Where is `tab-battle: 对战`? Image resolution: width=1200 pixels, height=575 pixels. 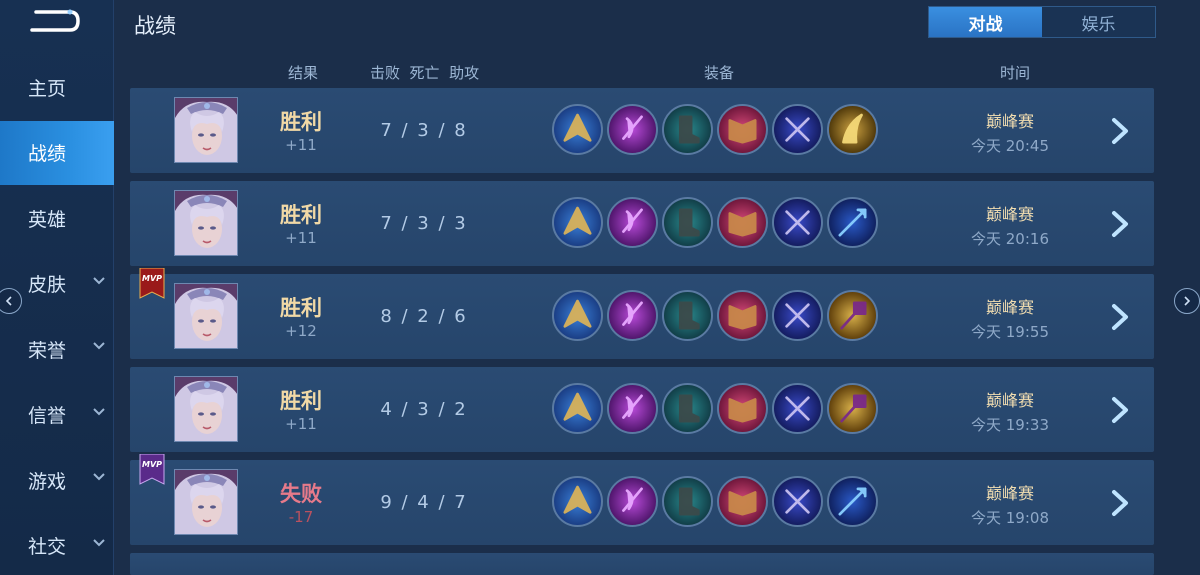
tab-battle: 对战 is located at coordinates (985, 22).